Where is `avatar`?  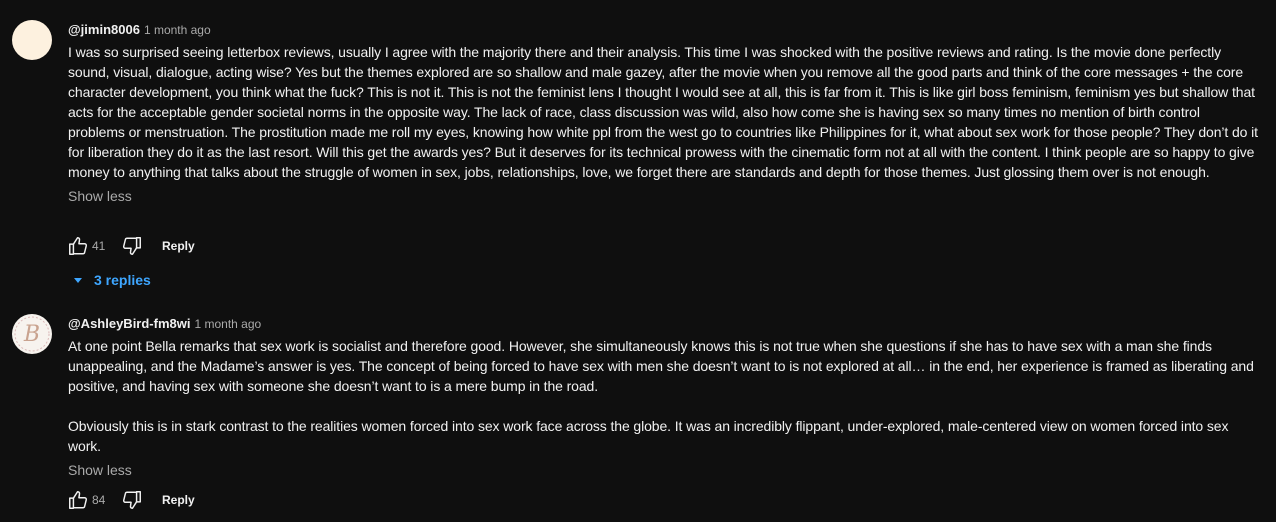 avatar is located at coordinates (32, 40).